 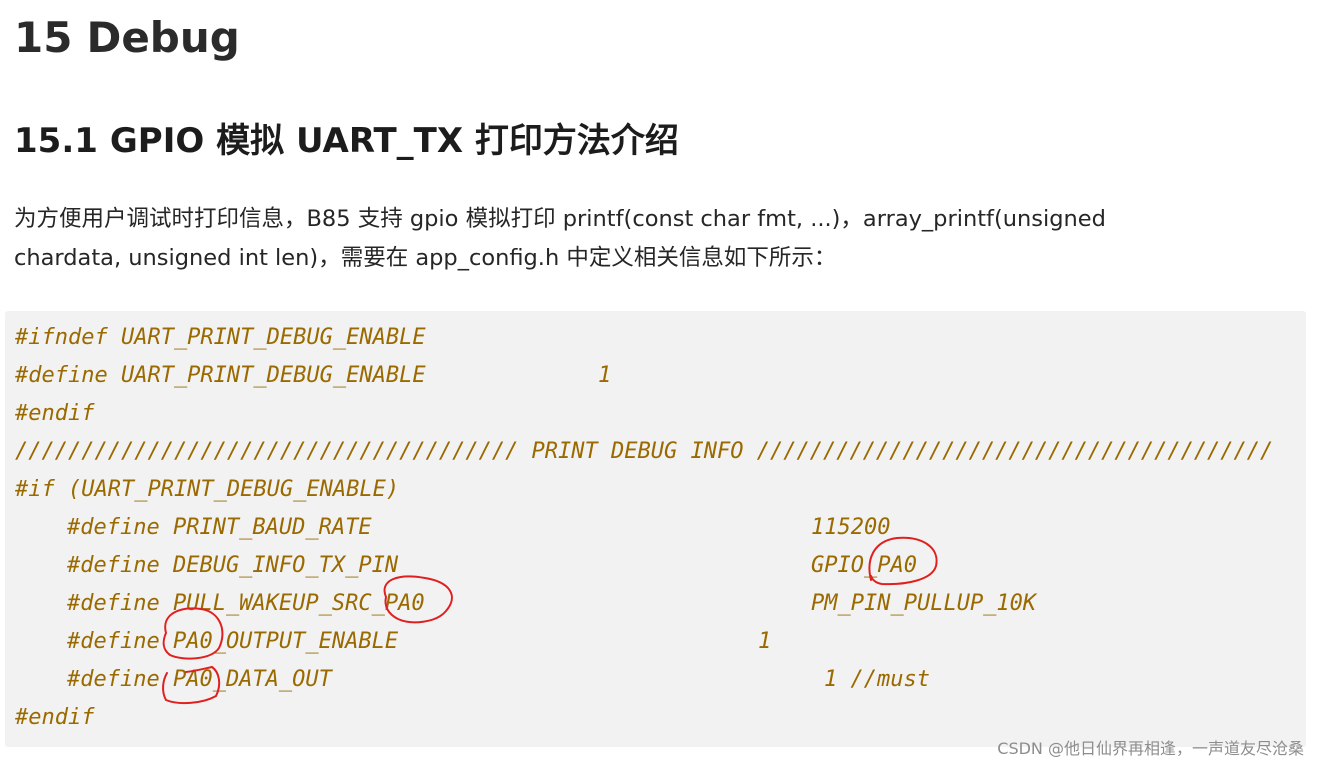 What do you see at coordinates (233, 565) in the screenshot?
I see `code-line-tx-pin: #define DEBUG_INFO_TX_PIN` at bounding box center [233, 565].